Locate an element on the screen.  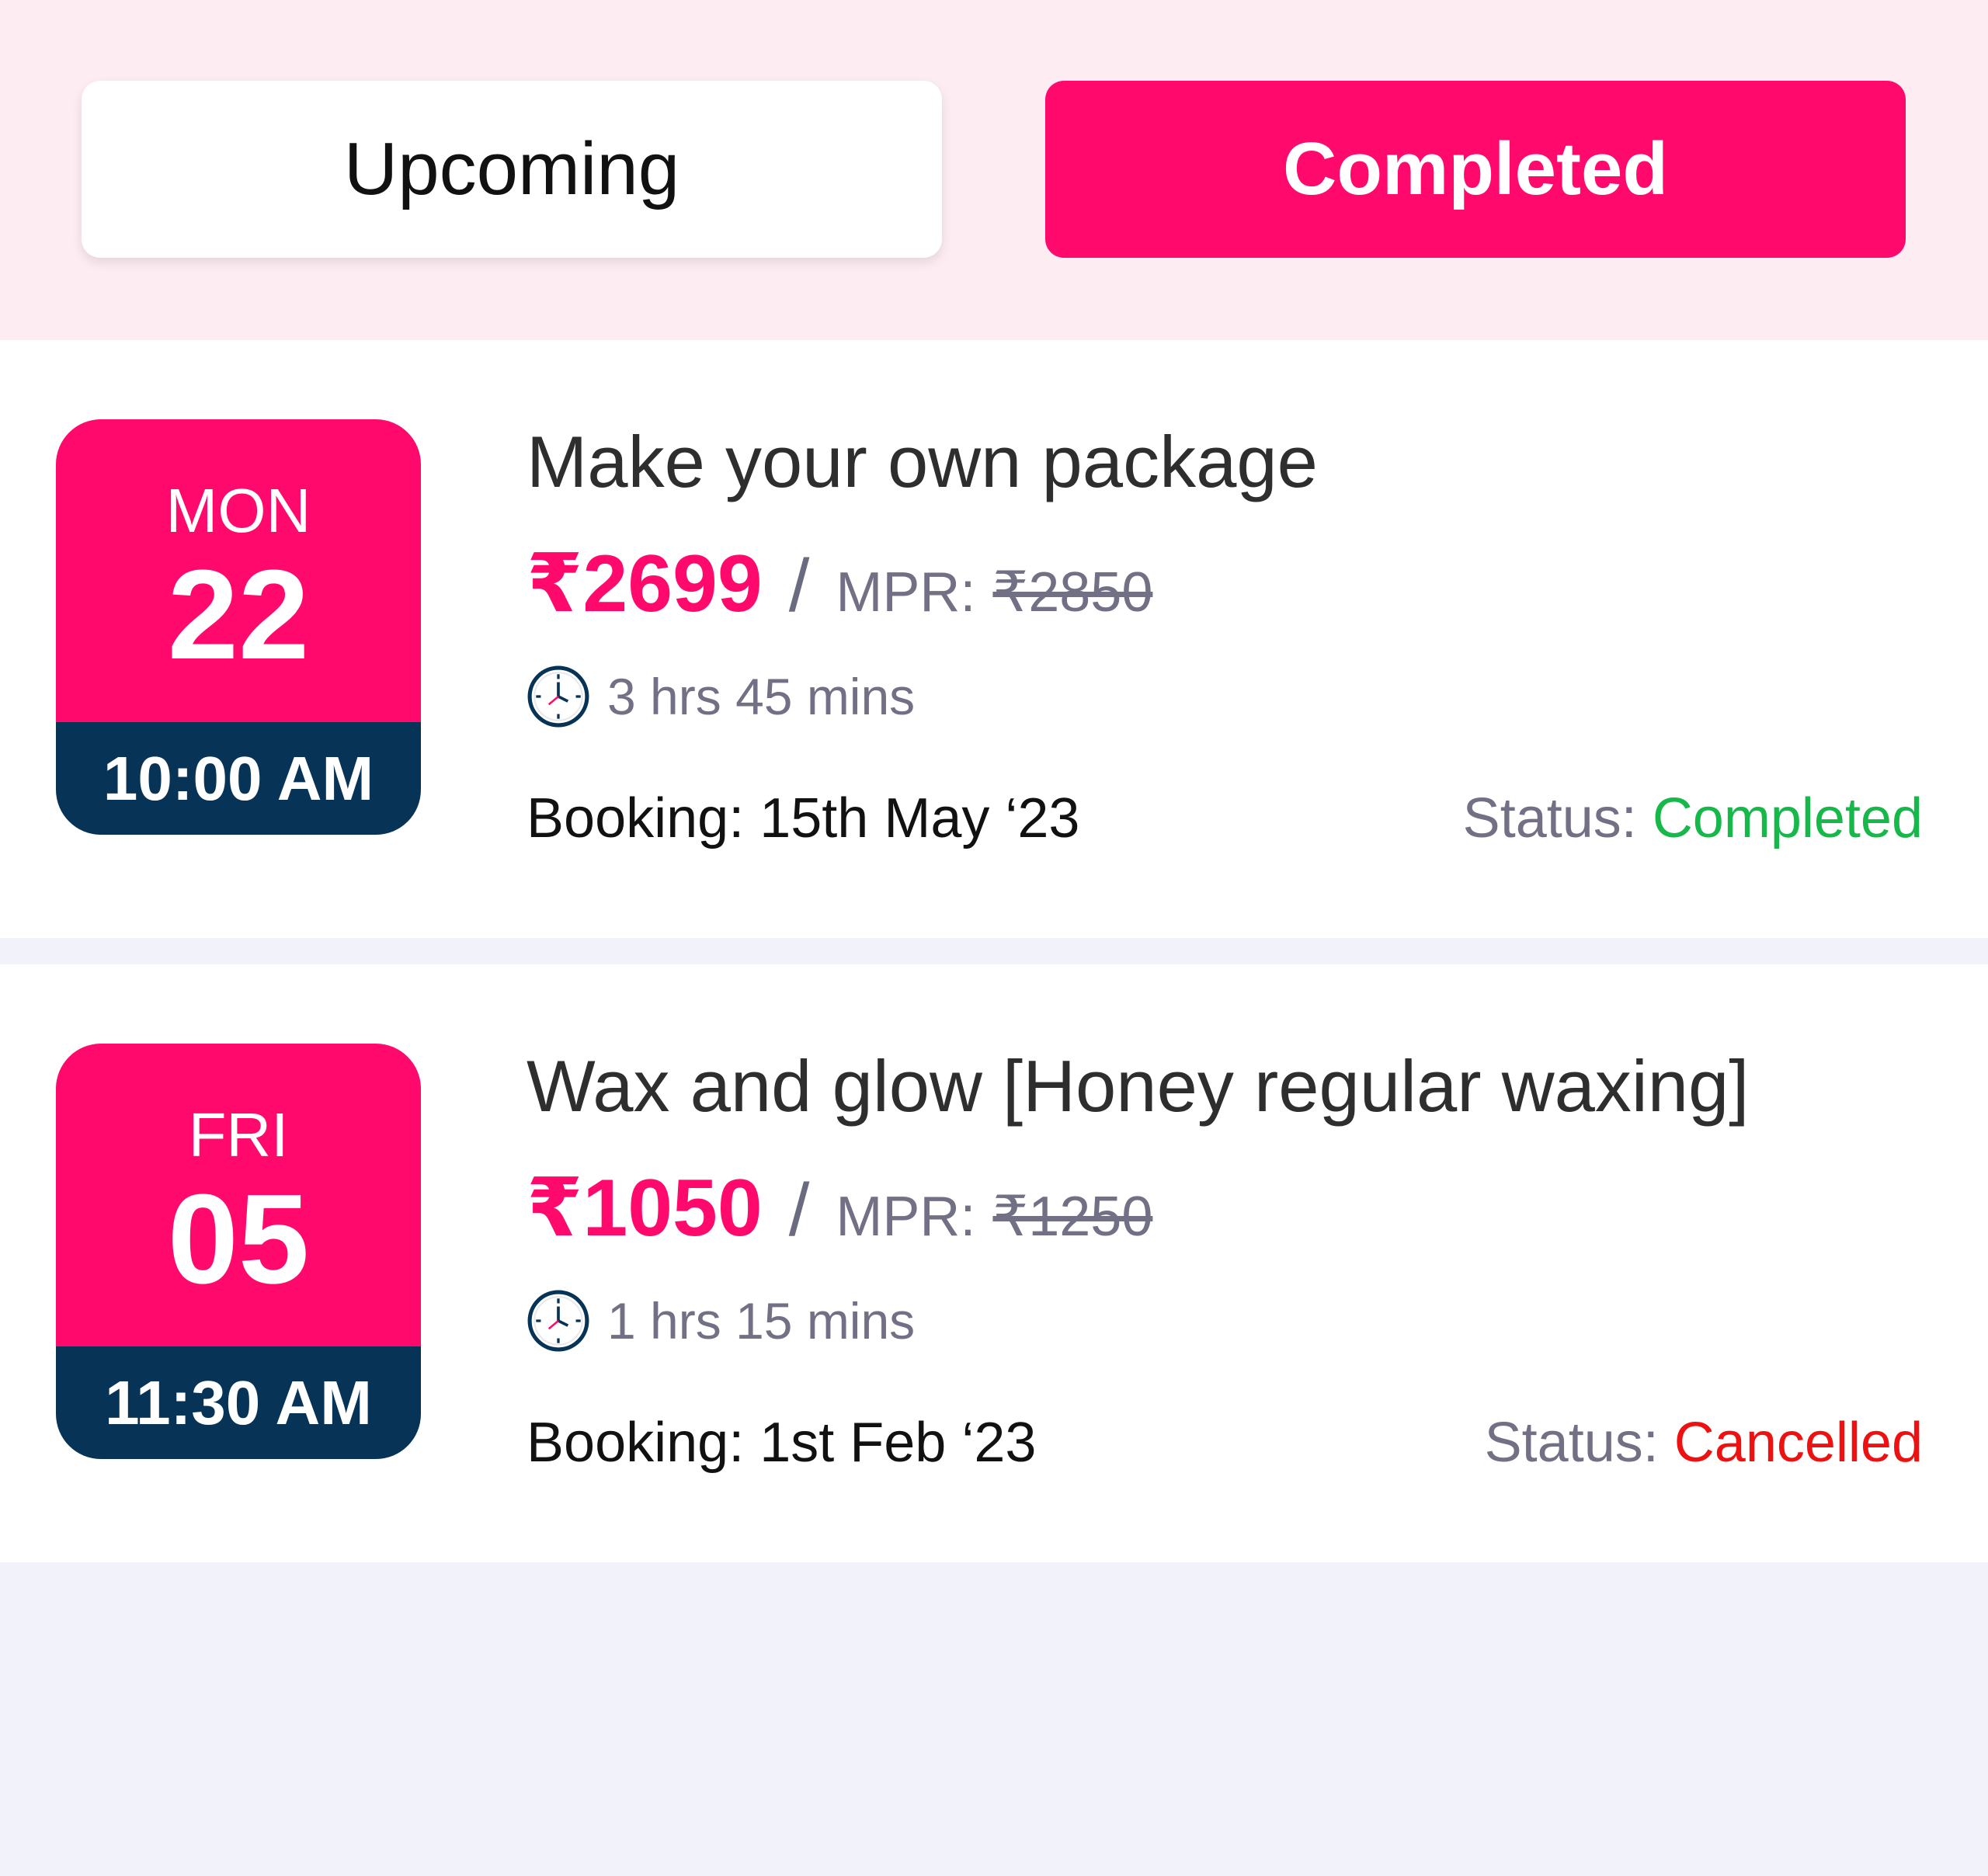
price-row: ₹1050 / MPR: ₹1250 is located at coordinates (840, 1209).